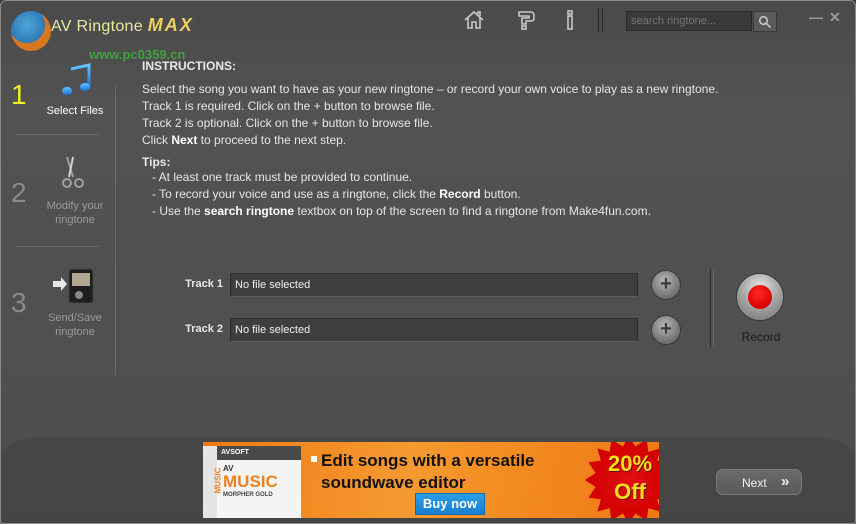  What do you see at coordinates (259, 453) in the screenshot?
I see `ad-box-brand: AVSOFT` at bounding box center [259, 453].